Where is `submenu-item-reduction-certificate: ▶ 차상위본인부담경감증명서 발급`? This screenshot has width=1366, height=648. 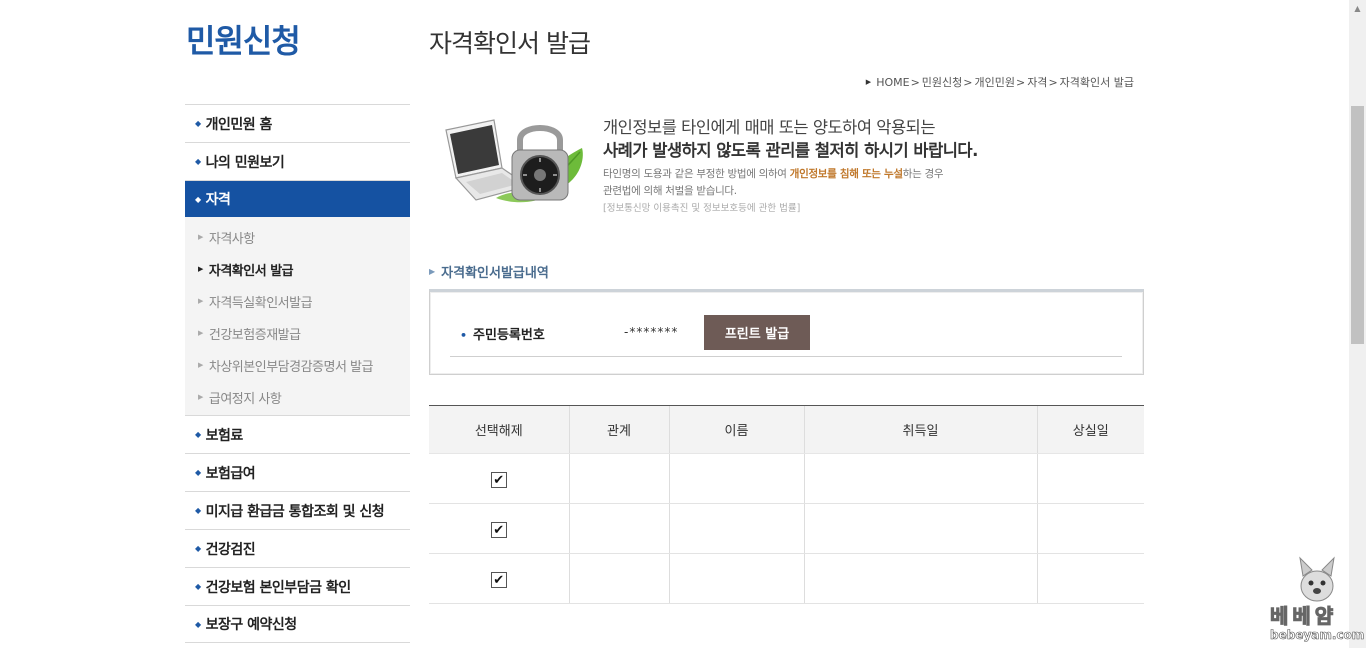
submenu-item-reduction-certificate: ▶ 차상위본인부담경감증명서 발급 is located at coordinates (297, 365).